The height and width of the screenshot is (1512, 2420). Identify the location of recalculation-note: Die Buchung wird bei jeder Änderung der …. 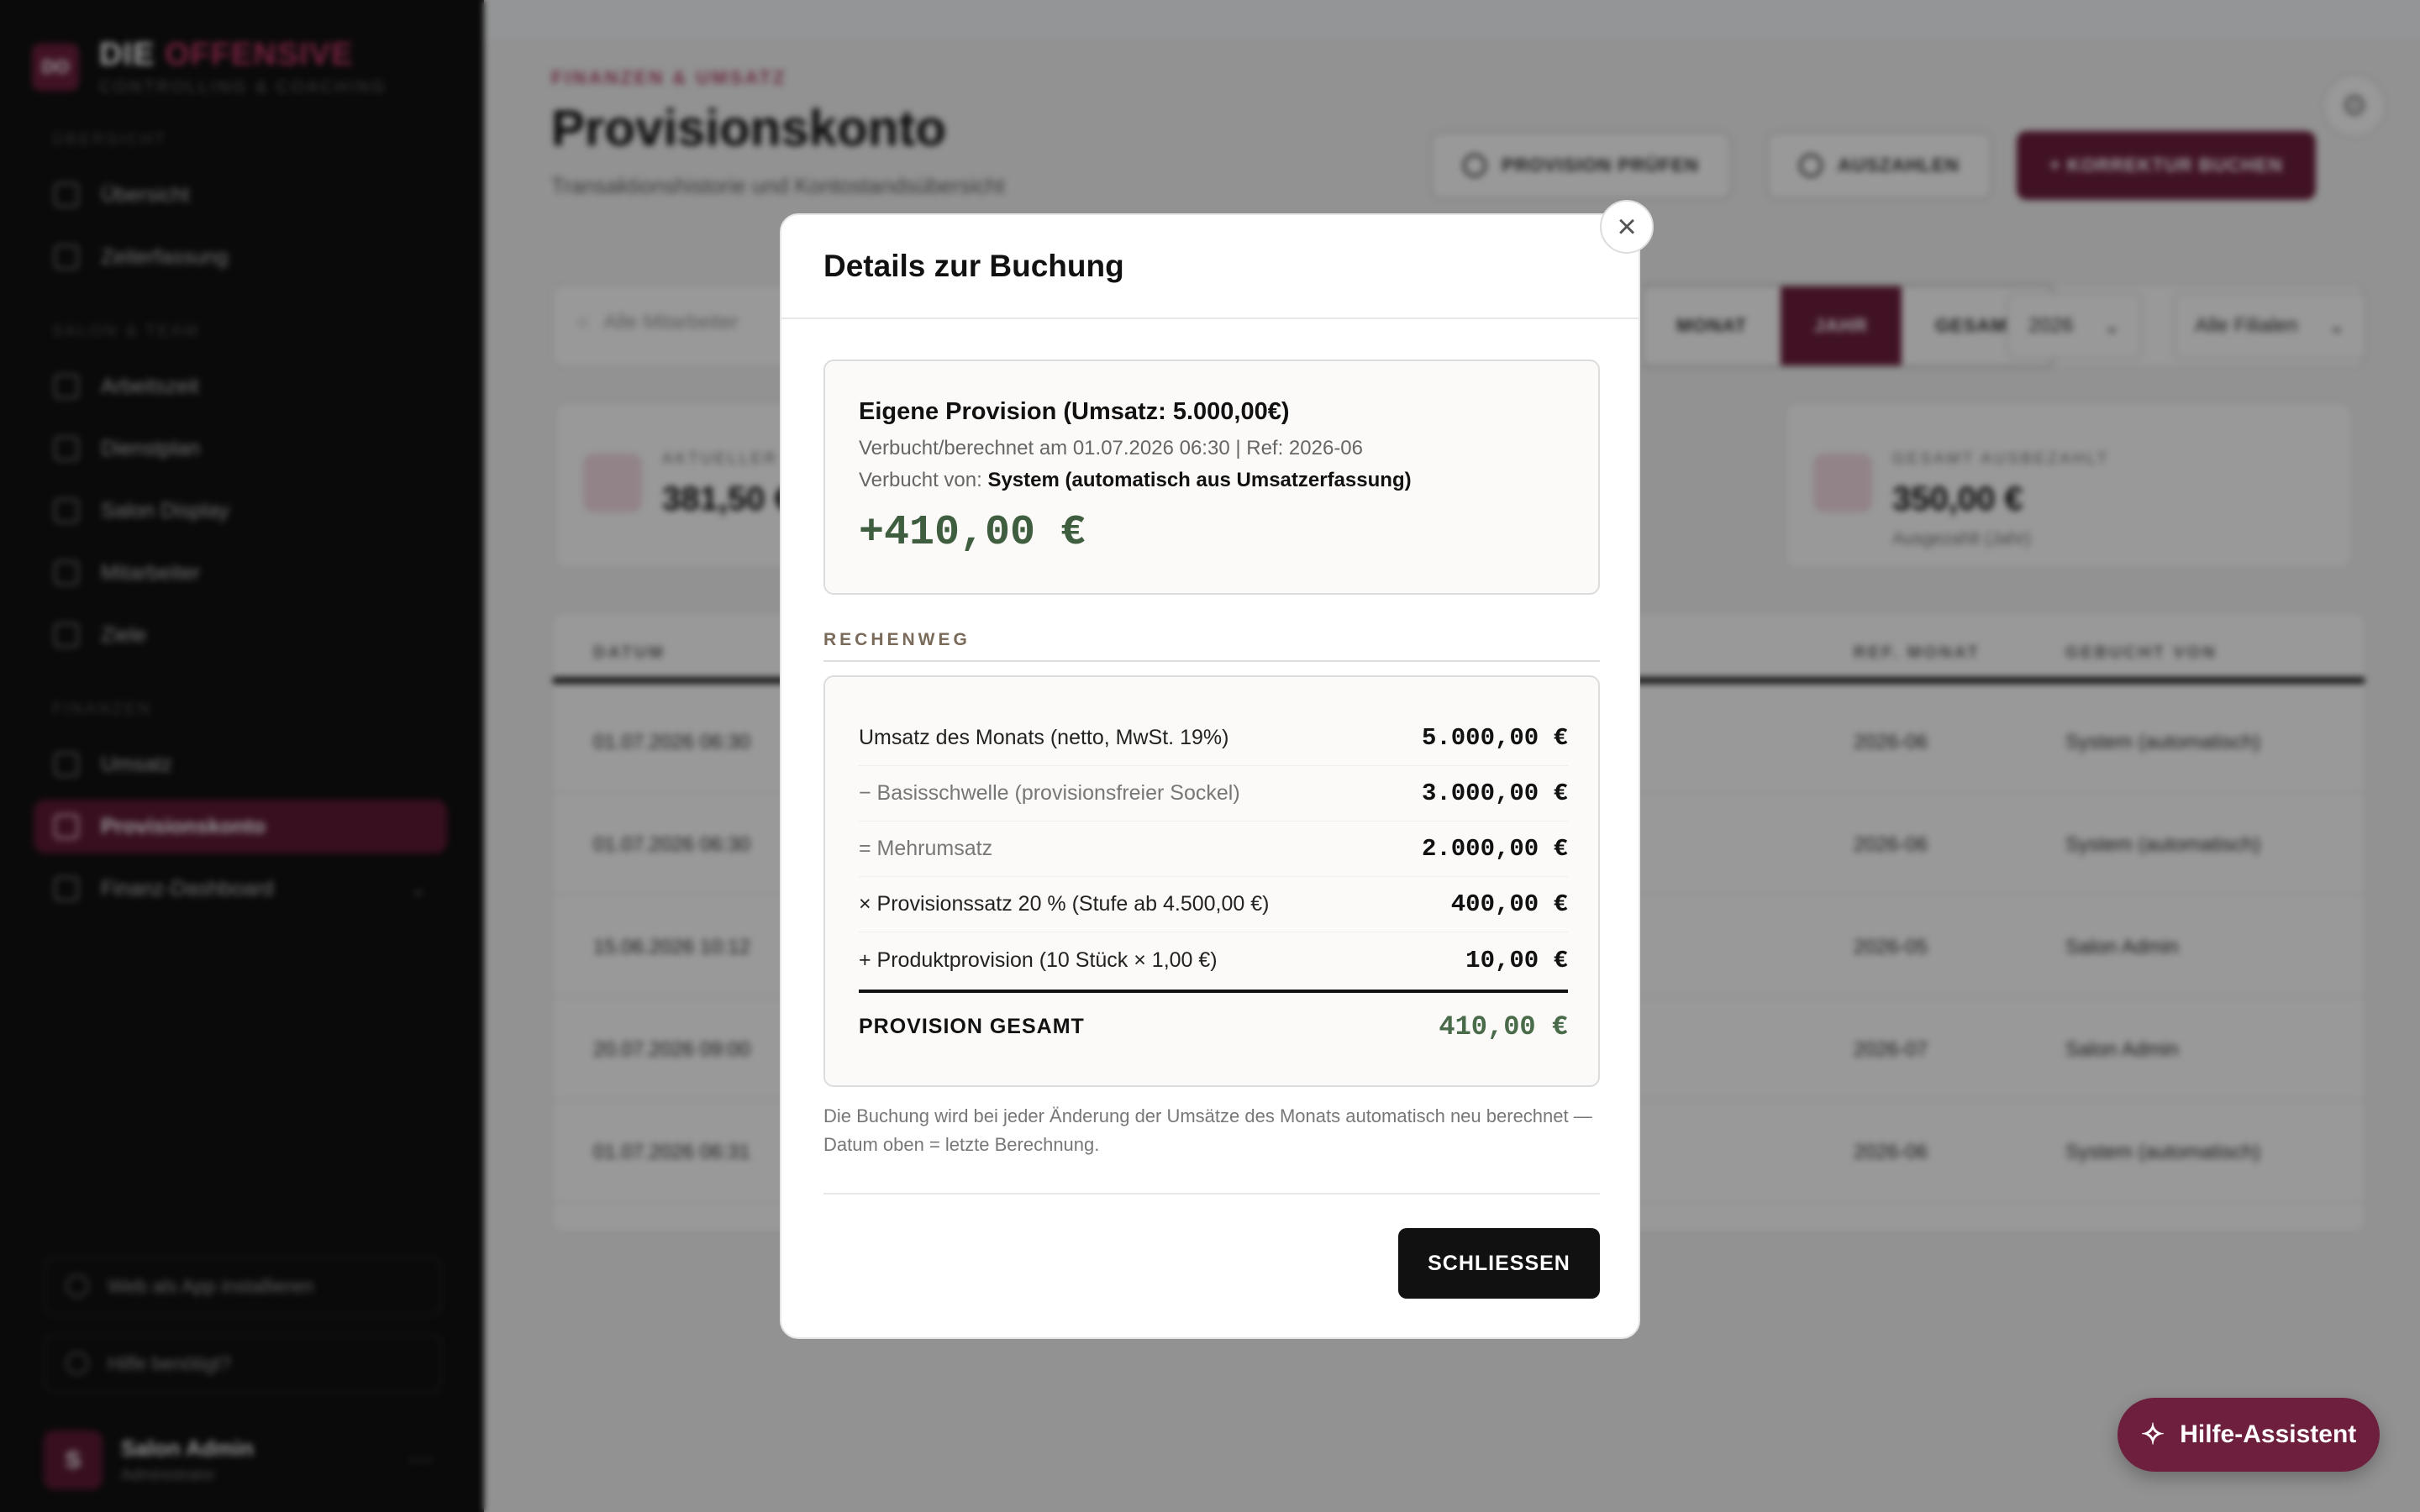
(1207, 1130).